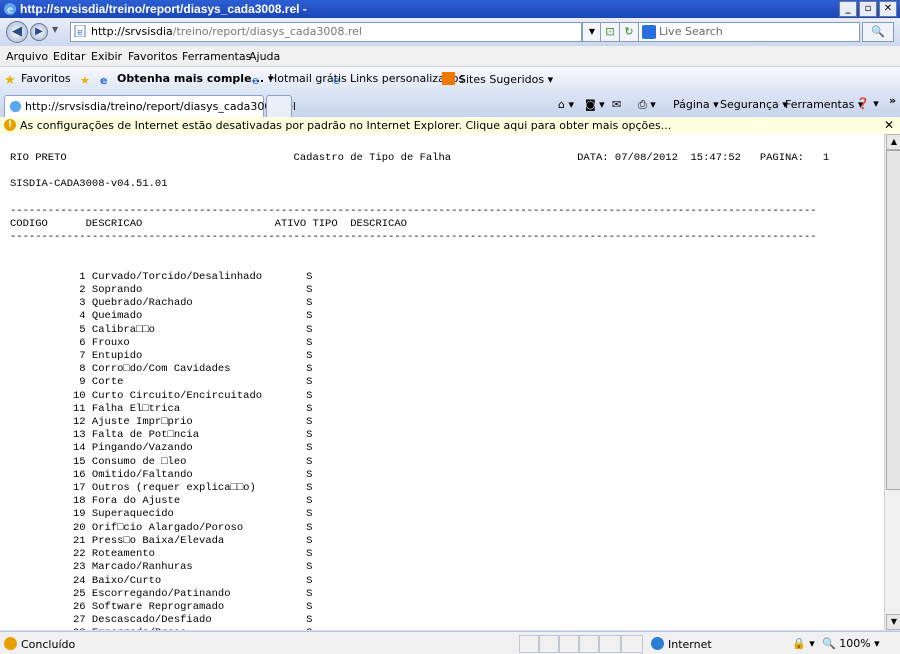  Describe the element at coordinates (848, 9) in the screenshot. I see `minimize-button: _` at that location.